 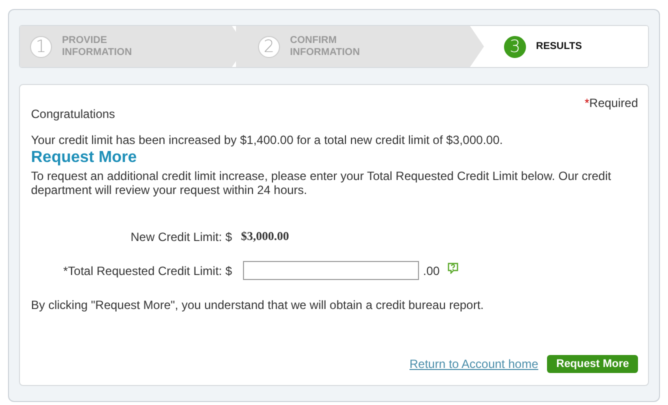 I want to click on field-label: New Credit Limit: $, so click(x=181, y=237).